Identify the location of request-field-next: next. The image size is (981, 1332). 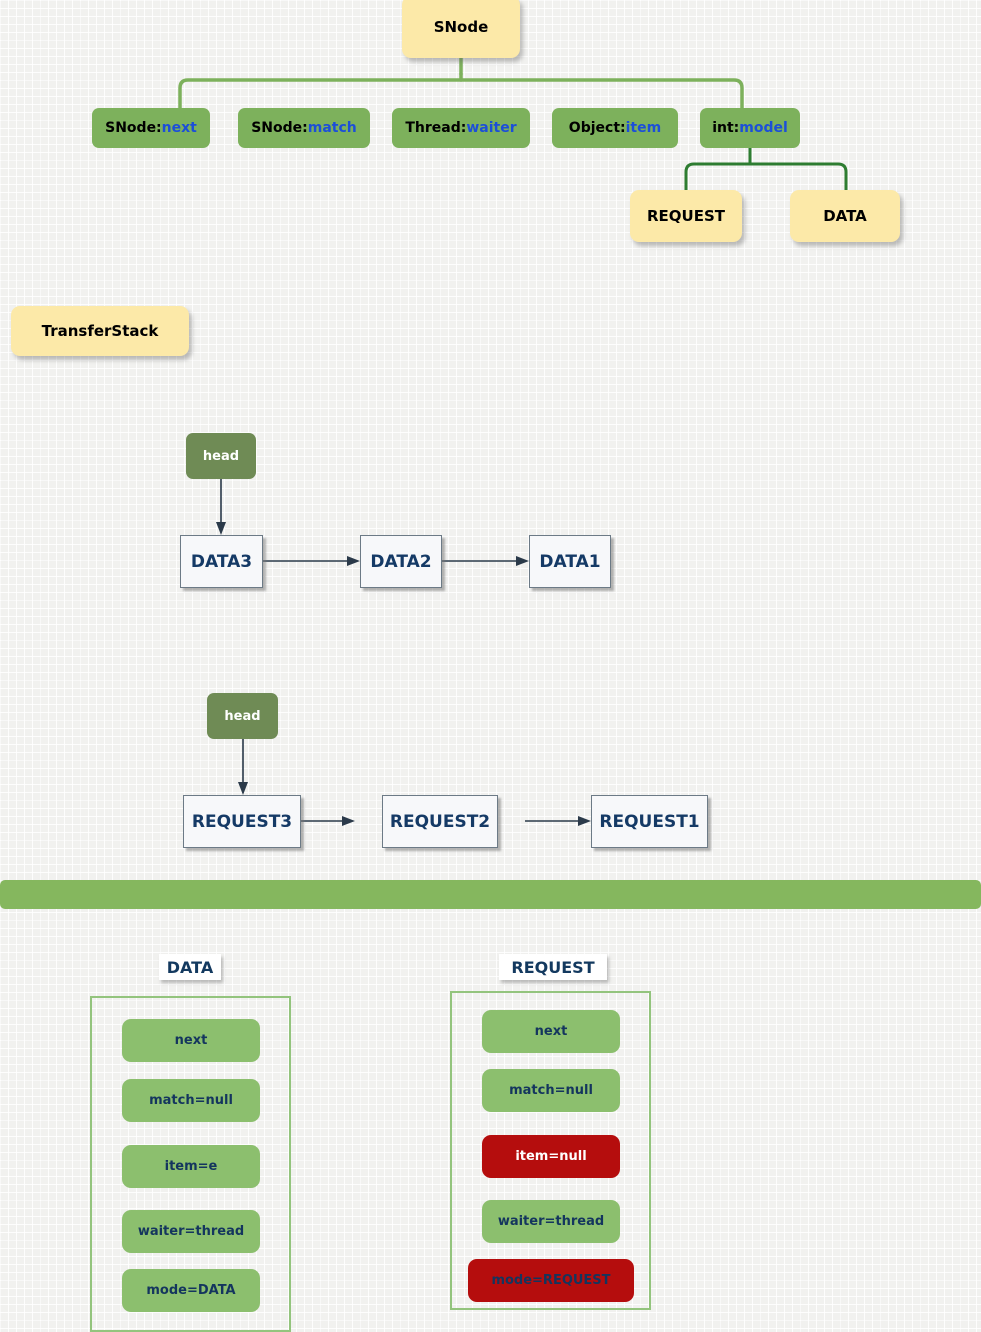
(551, 1031).